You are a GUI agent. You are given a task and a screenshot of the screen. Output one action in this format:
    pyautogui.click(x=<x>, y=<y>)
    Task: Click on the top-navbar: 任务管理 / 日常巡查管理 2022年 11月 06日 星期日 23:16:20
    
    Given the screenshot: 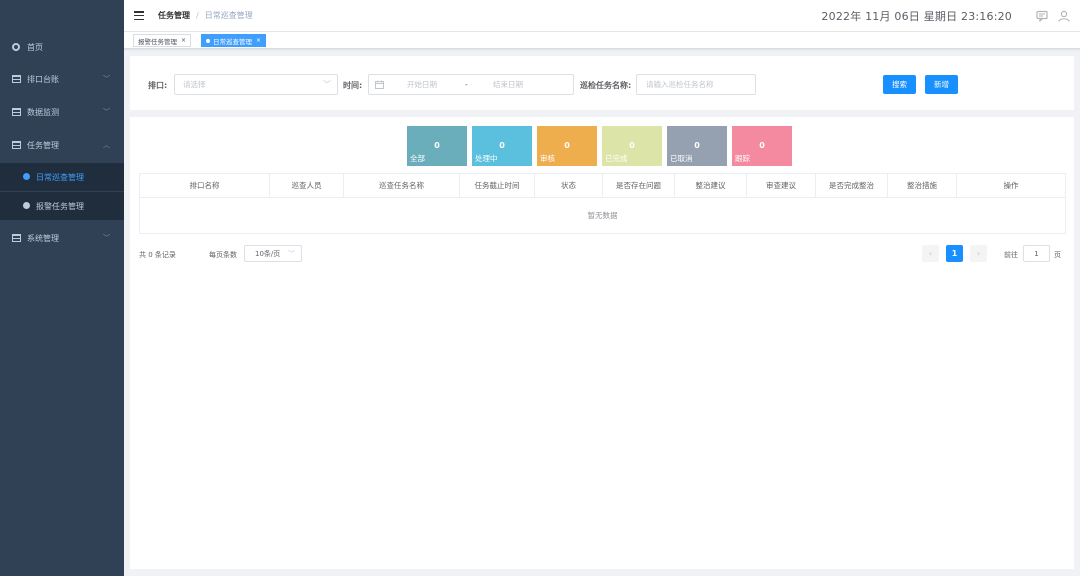 What is the action you would take?
    pyautogui.click(x=602, y=16)
    